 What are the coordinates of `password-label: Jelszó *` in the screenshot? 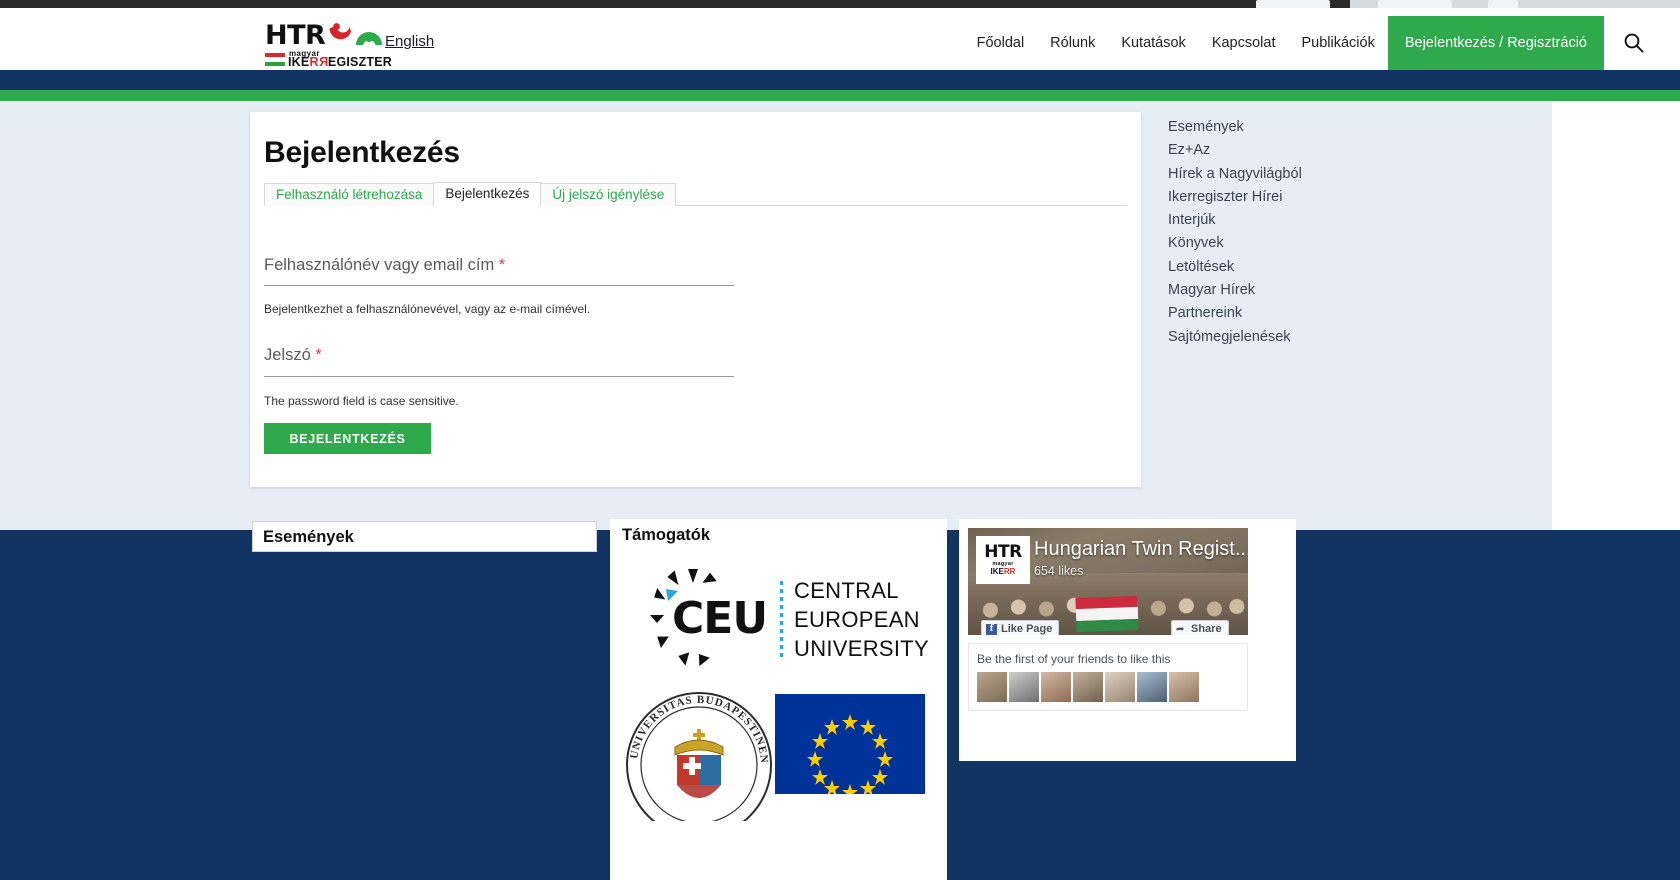 It's located at (293, 355).